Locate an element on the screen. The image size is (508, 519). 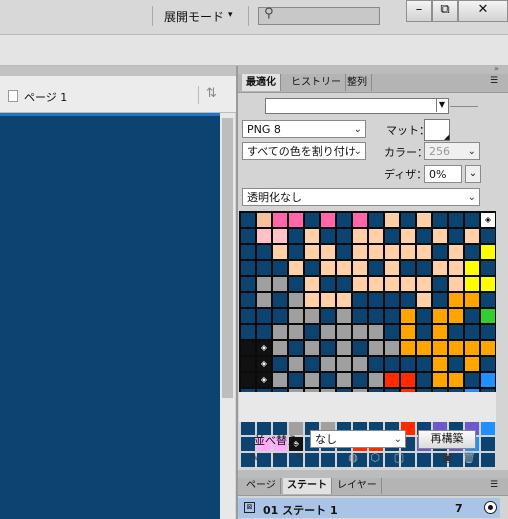
add-color-icon: ▣ is located at coordinates (447, 458).